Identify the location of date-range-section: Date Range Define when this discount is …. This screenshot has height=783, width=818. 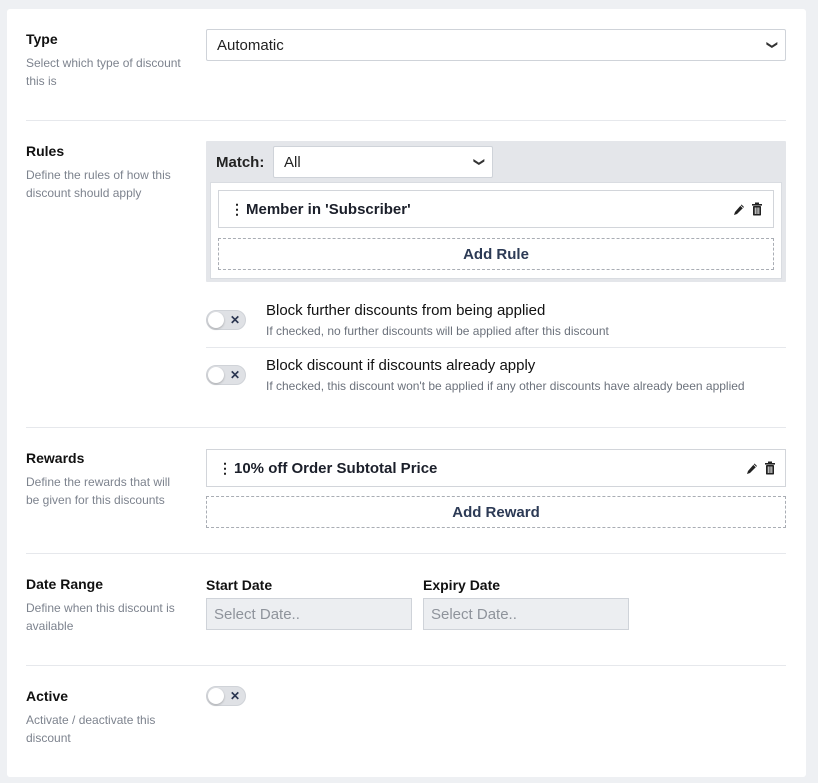
(406, 615).